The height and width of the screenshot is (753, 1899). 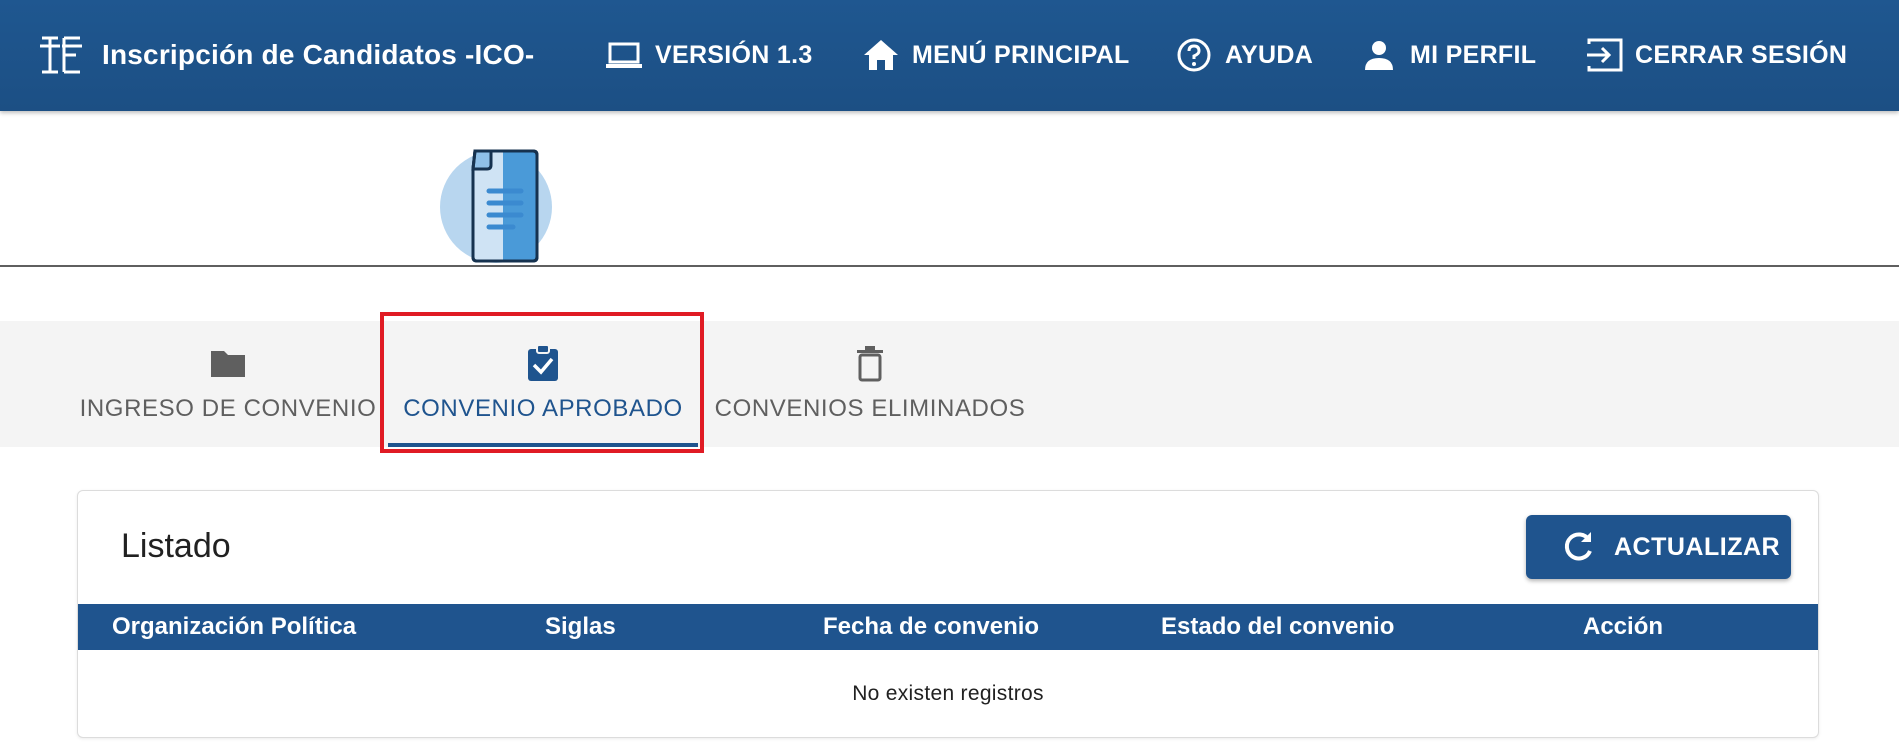 I want to click on tab-convenios-eliminados: CONVENIOS ELIMINADOS, so click(x=870, y=384).